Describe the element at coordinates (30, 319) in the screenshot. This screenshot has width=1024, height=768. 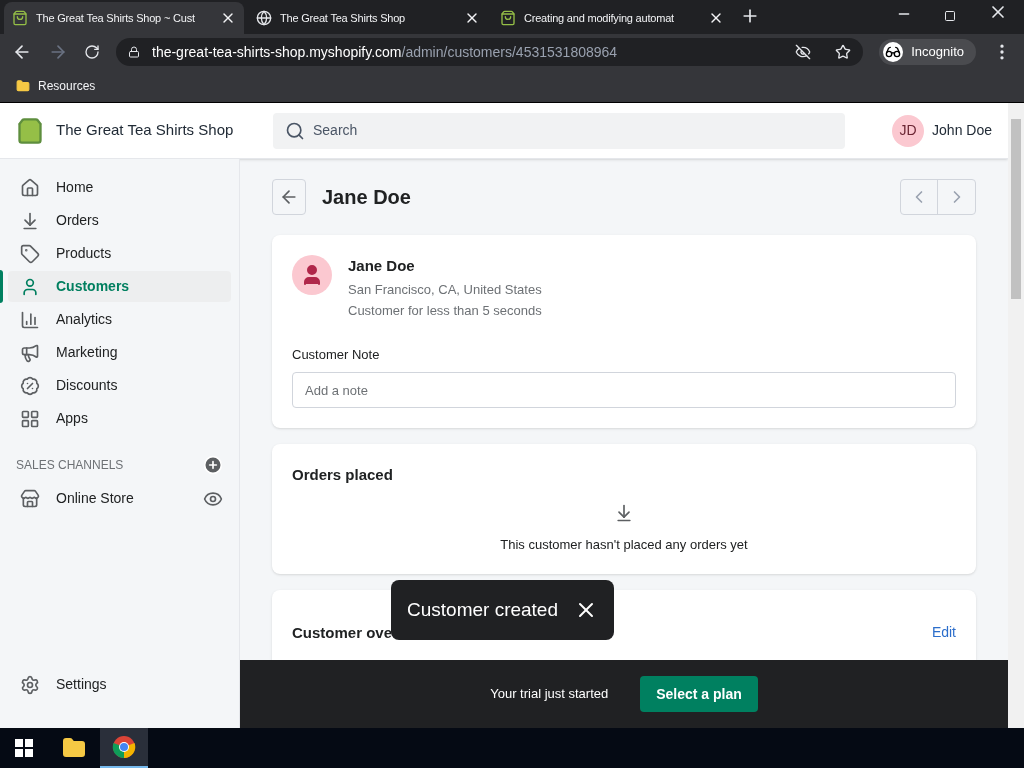
I see `bar-chart-icon` at that location.